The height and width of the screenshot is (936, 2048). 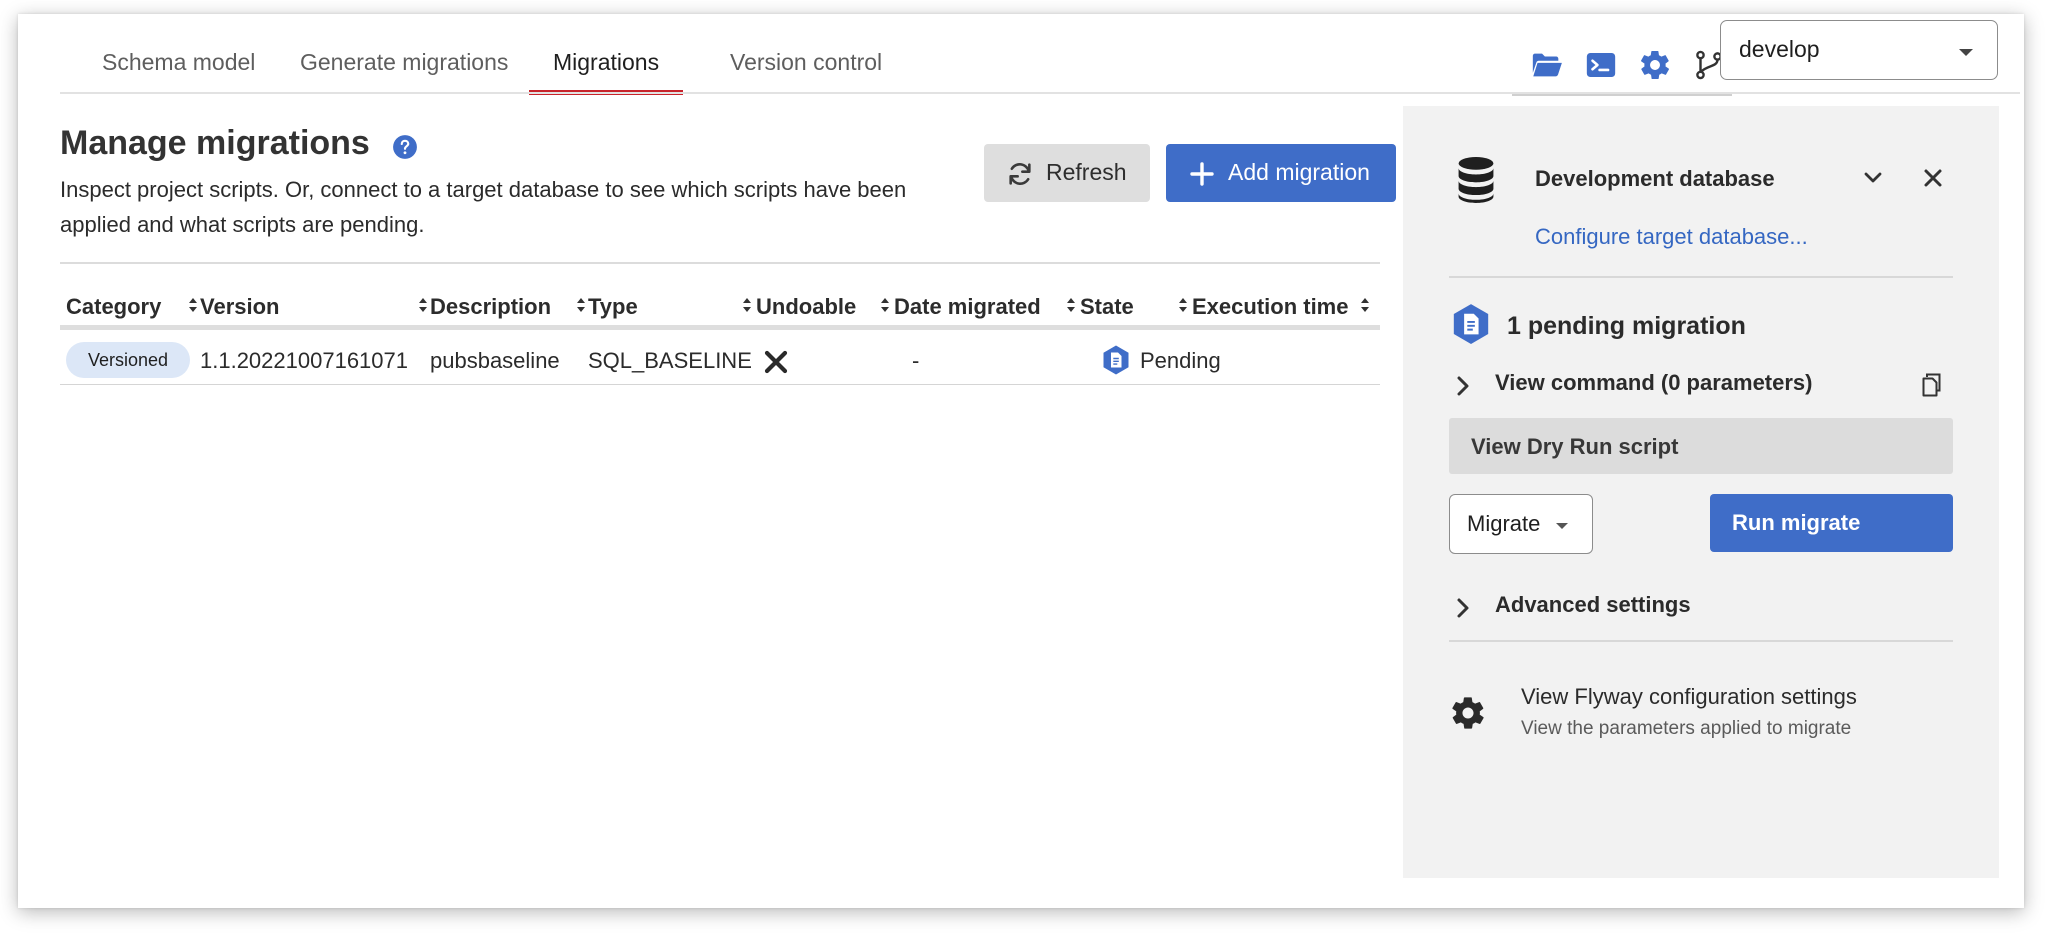 What do you see at coordinates (1299, 172) in the screenshot?
I see `add-migration-button-label: Add migration` at bounding box center [1299, 172].